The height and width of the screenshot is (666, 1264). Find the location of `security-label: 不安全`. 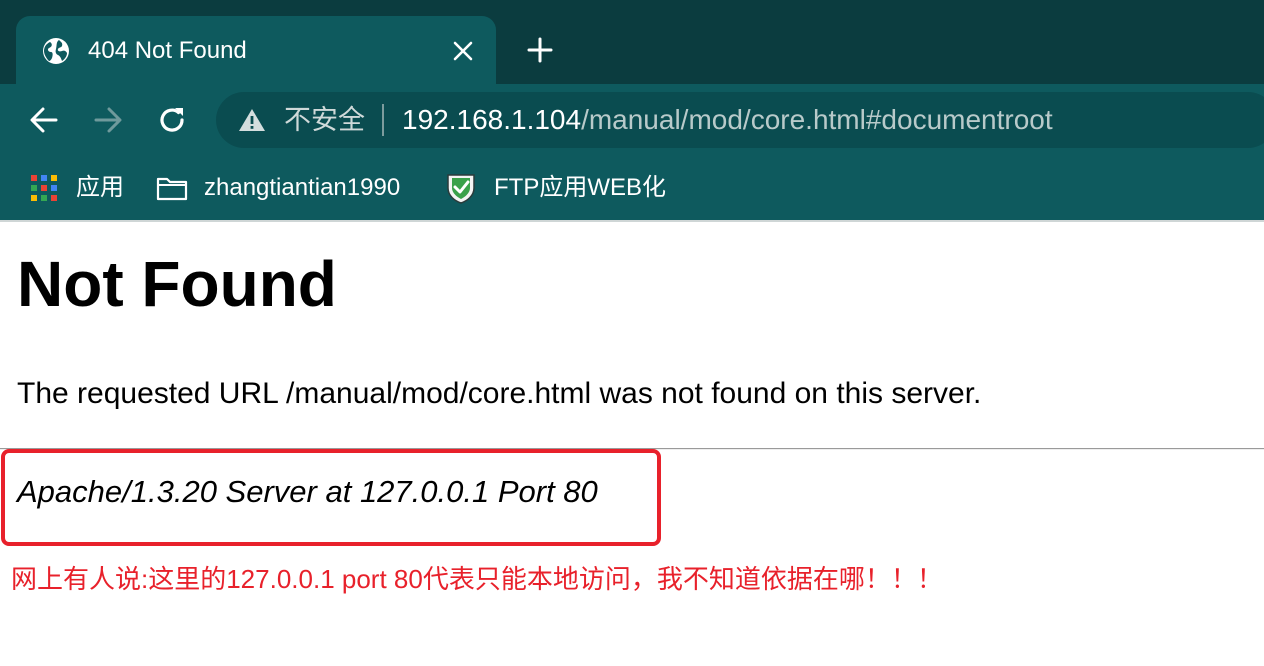

security-label: 不安全 is located at coordinates (324, 120).